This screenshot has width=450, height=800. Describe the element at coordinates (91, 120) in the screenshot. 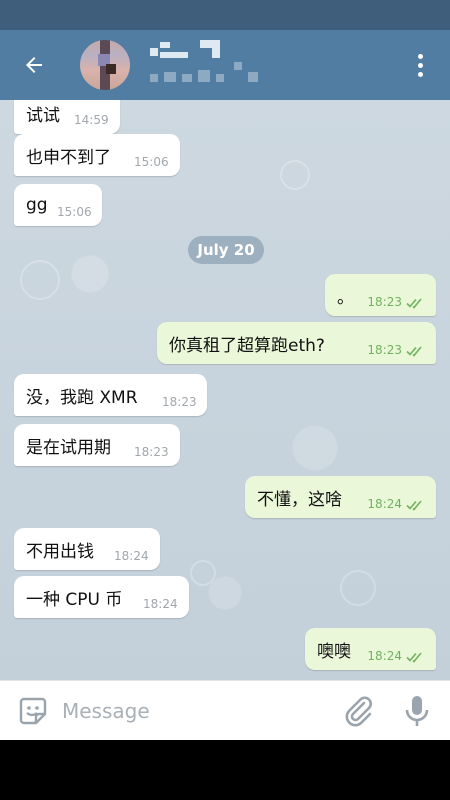

I see `message-time: 14:59` at that location.